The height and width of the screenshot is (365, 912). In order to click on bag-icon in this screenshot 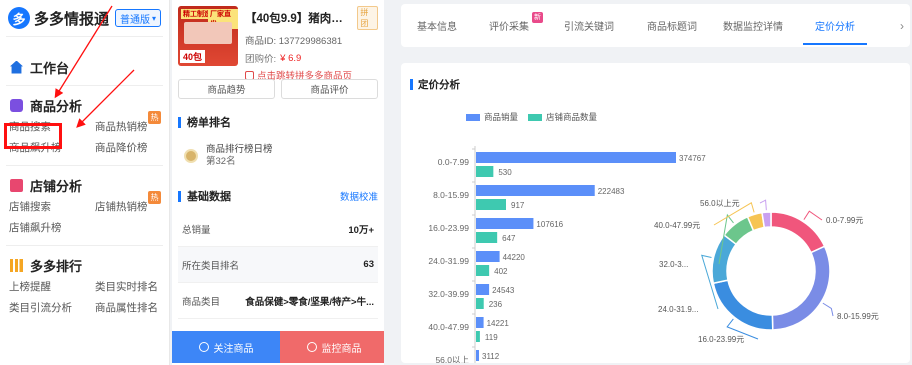, I will do `click(16, 105)`.